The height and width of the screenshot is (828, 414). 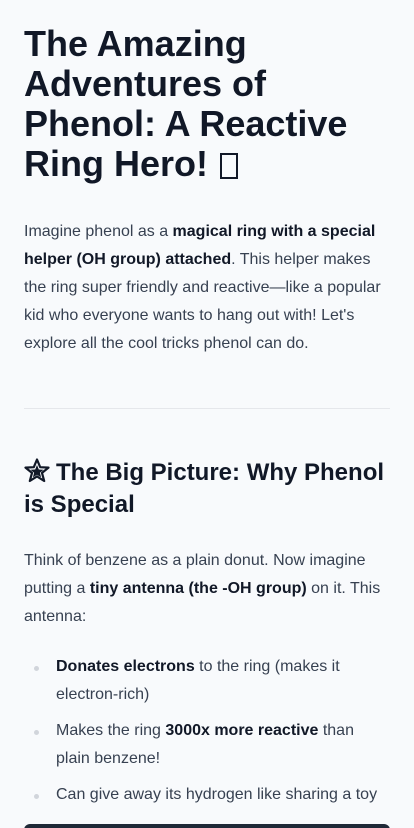 What do you see at coordinates (98, 231) in the screenshot?
I see `intro-text-1: Imagine phenol as a` at bounding box center [98, 231].